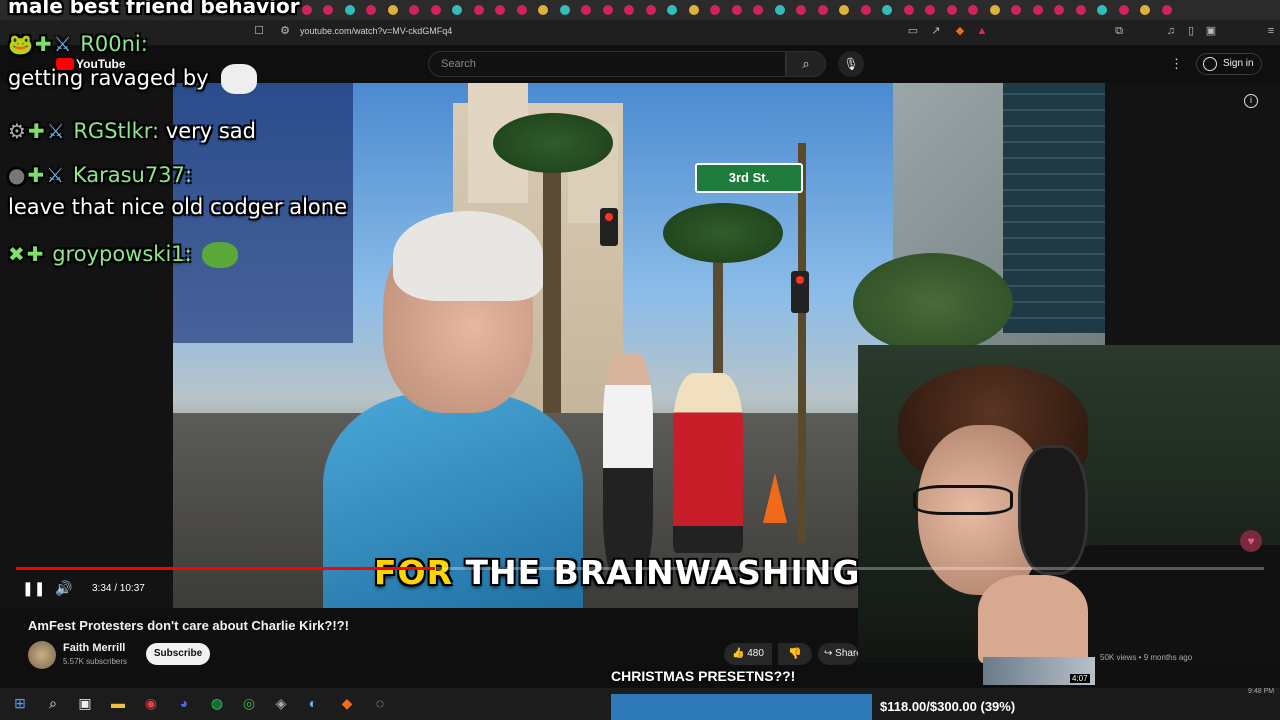  Describe the element at coordinates (118, 703) in the screenshot. I see `file-explorer-icon: ▬` at that location.